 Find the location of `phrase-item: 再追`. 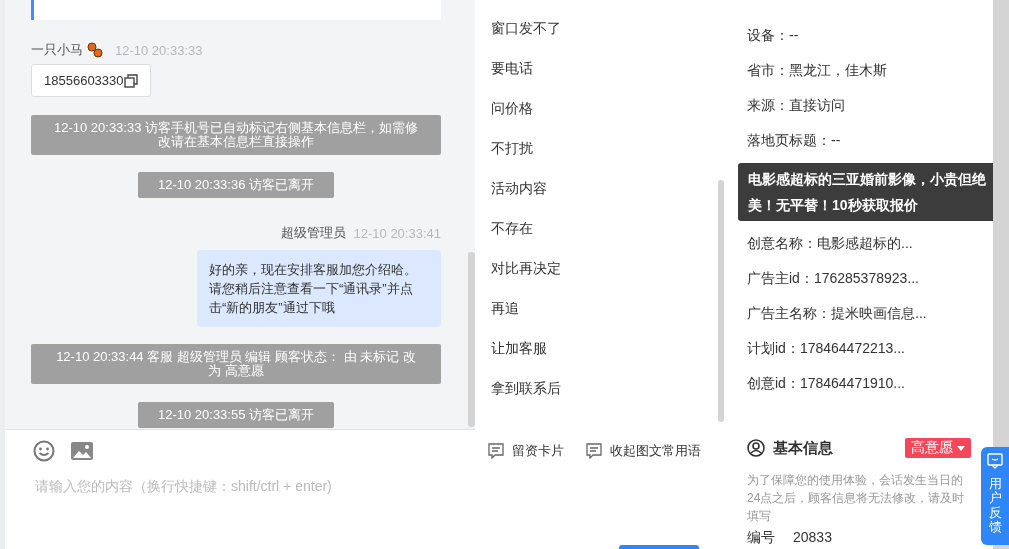

phrase-item: 再追 is located at coordinates (505, 308).